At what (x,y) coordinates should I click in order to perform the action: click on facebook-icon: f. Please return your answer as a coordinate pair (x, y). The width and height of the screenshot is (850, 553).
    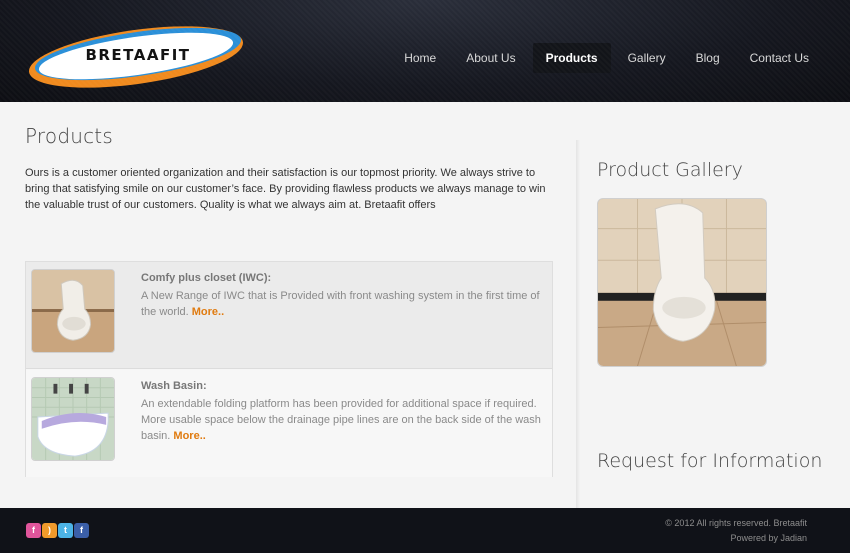
    Looking at the image, I should click on (81, 530).